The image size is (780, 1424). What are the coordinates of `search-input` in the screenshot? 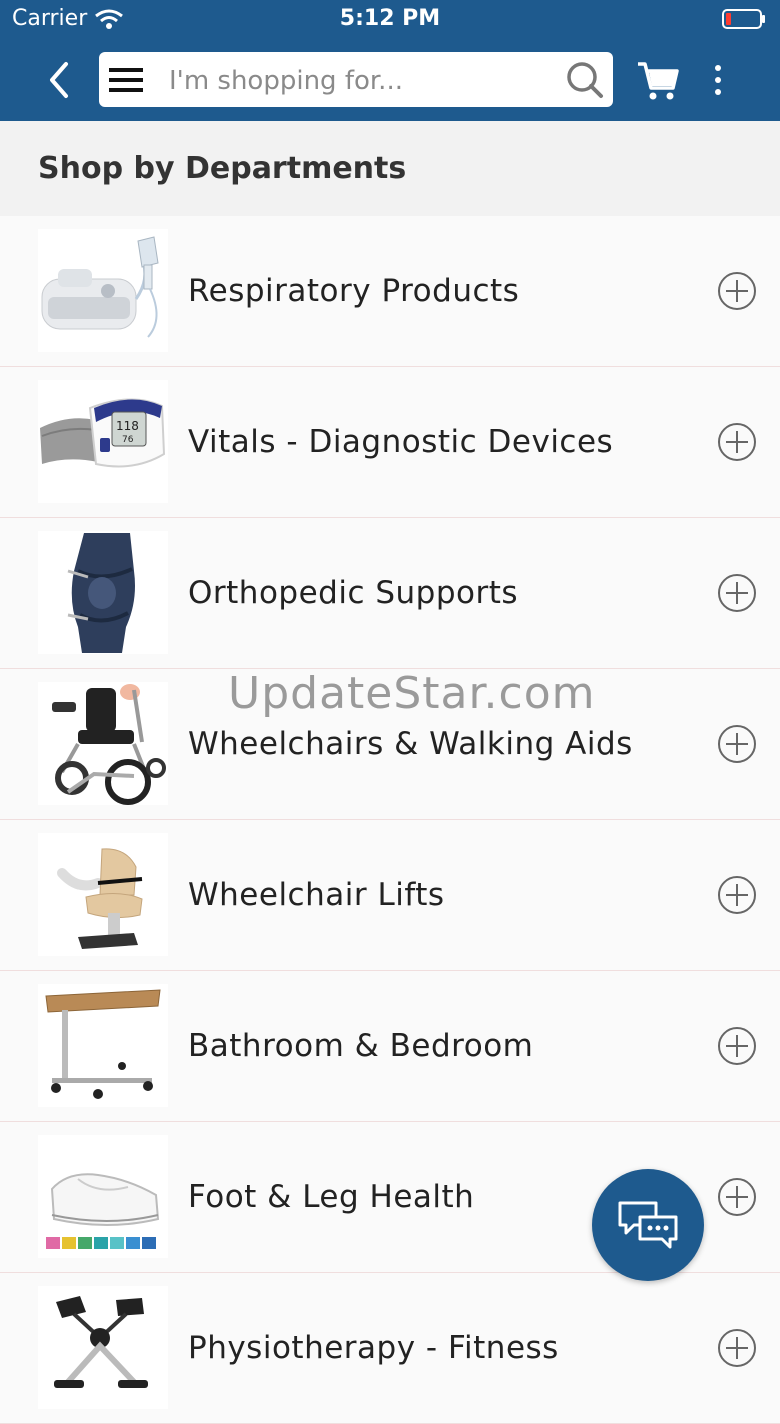 It's located at (359, 80).